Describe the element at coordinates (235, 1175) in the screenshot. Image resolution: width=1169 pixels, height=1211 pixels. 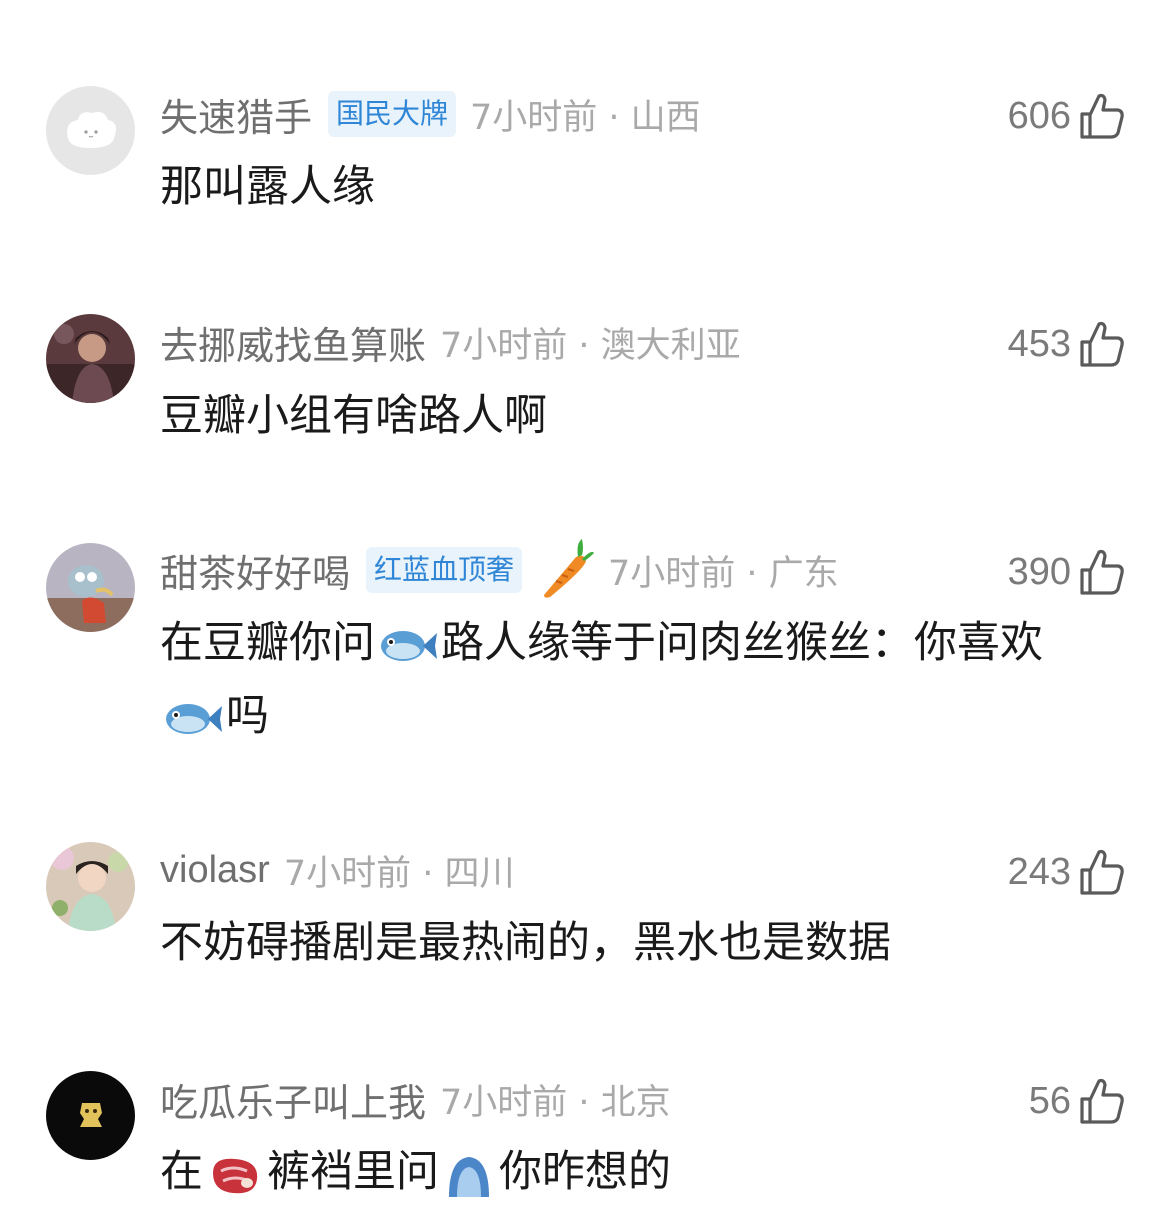
I see `meat-emoji` at that location.